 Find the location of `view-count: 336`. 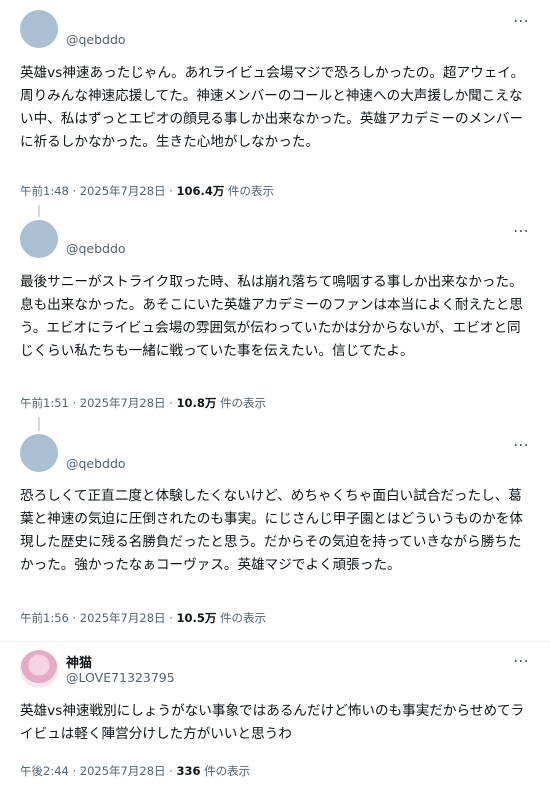

view-count: 336 is located at coordinates (188, 771).